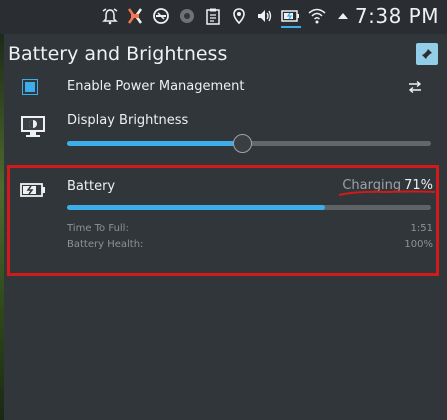 The width and height of the screenshot is (447, 420). What do you see at coordinates (98, 228) in the screenshot?
I see `time-to-full-label: Time To Full:` at bounding box center [98, 228].